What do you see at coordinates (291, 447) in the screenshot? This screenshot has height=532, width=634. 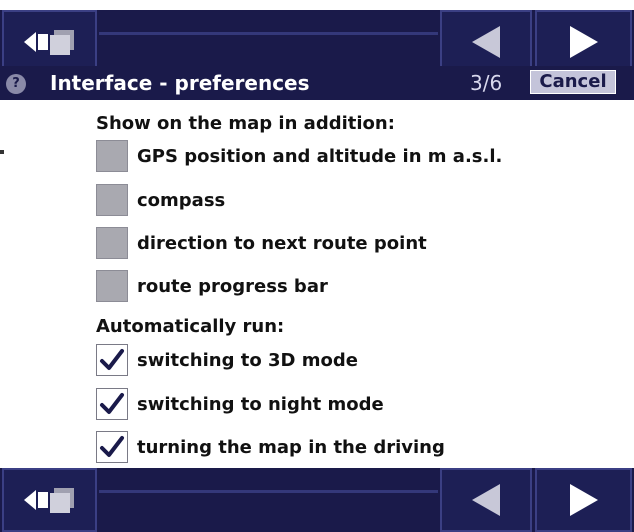 I see `option-label: turning the map in the driving` at bounding box center [291, 447].